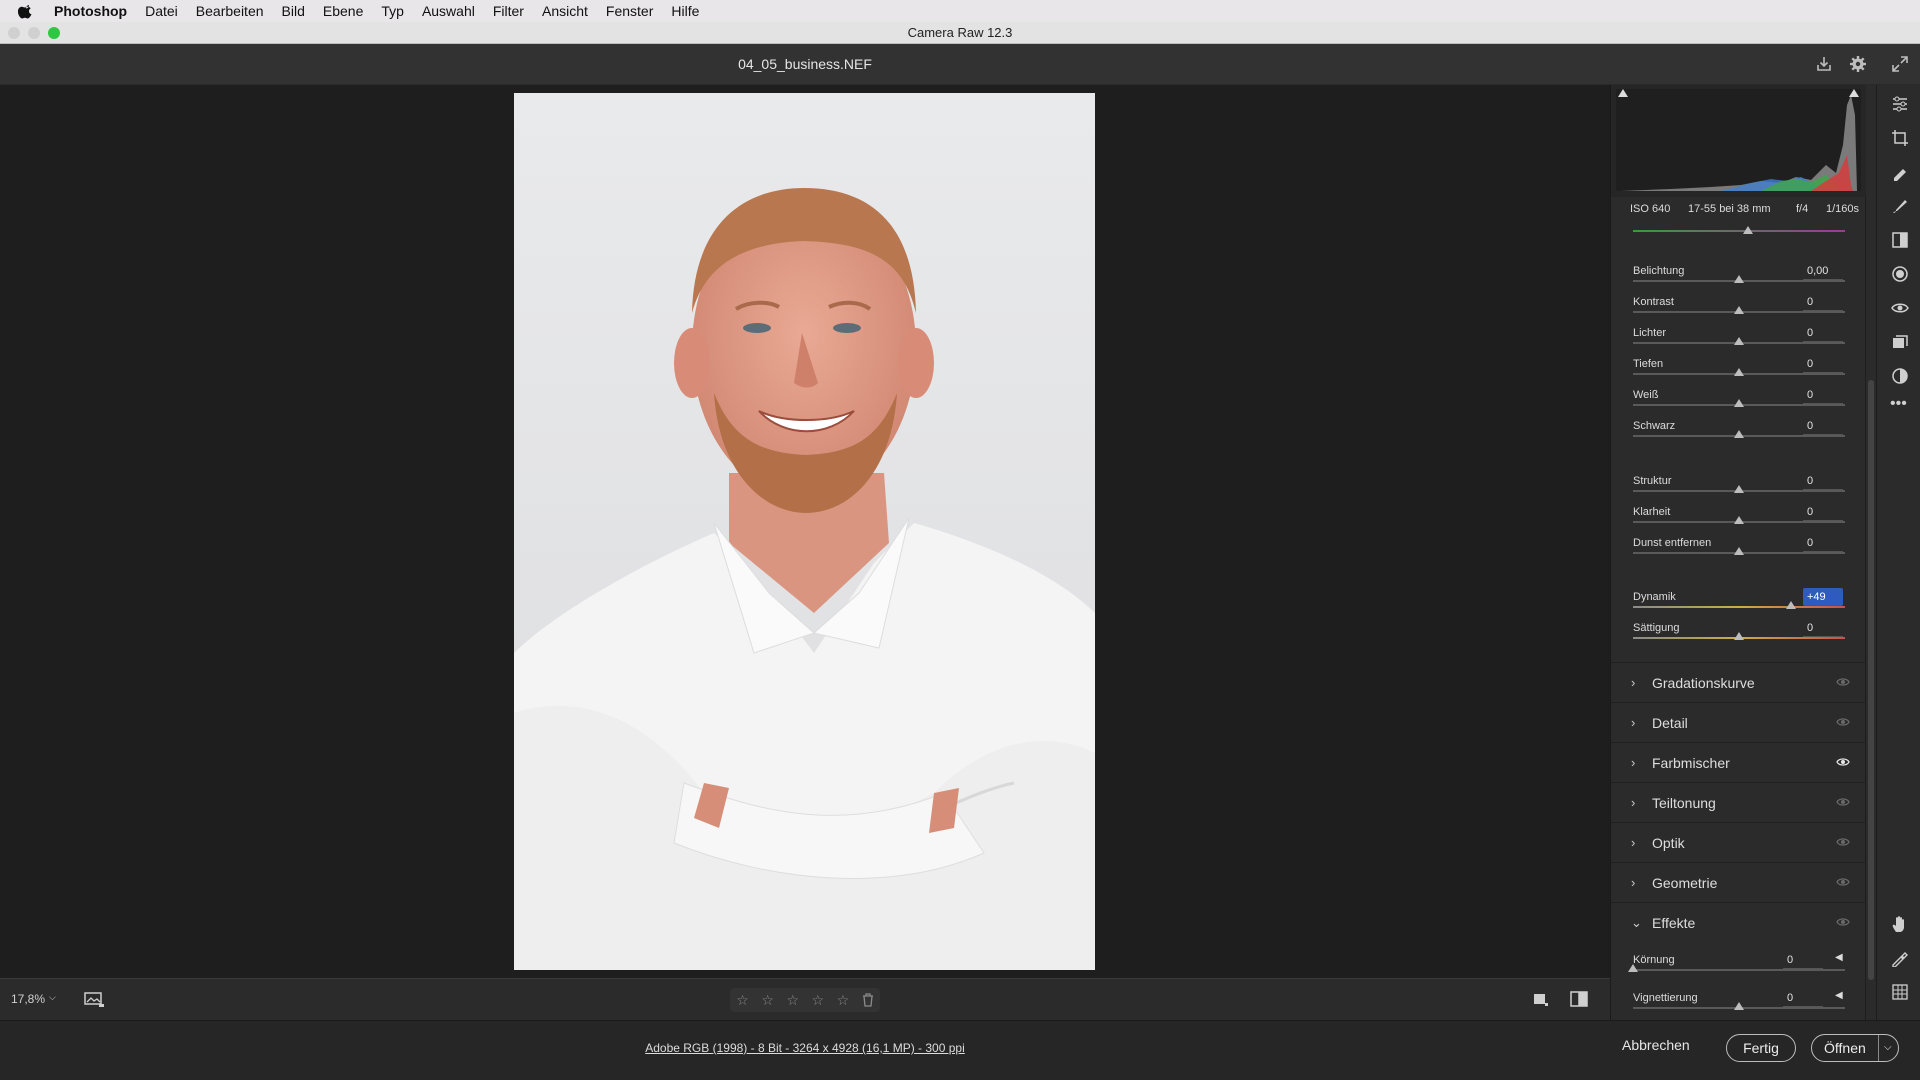 The image size is (1920, 1080). Describe the element at coordinates (26, 11) in the screenshot. I see `apple-logo-icon` at that location.